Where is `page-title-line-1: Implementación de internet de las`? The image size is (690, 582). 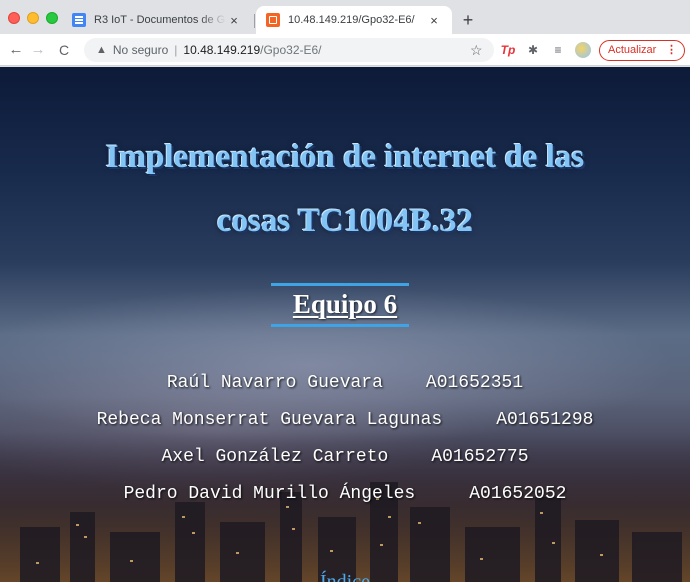 page-title-line-1: Implementación de internet de las is located at coordinates (345, 157).